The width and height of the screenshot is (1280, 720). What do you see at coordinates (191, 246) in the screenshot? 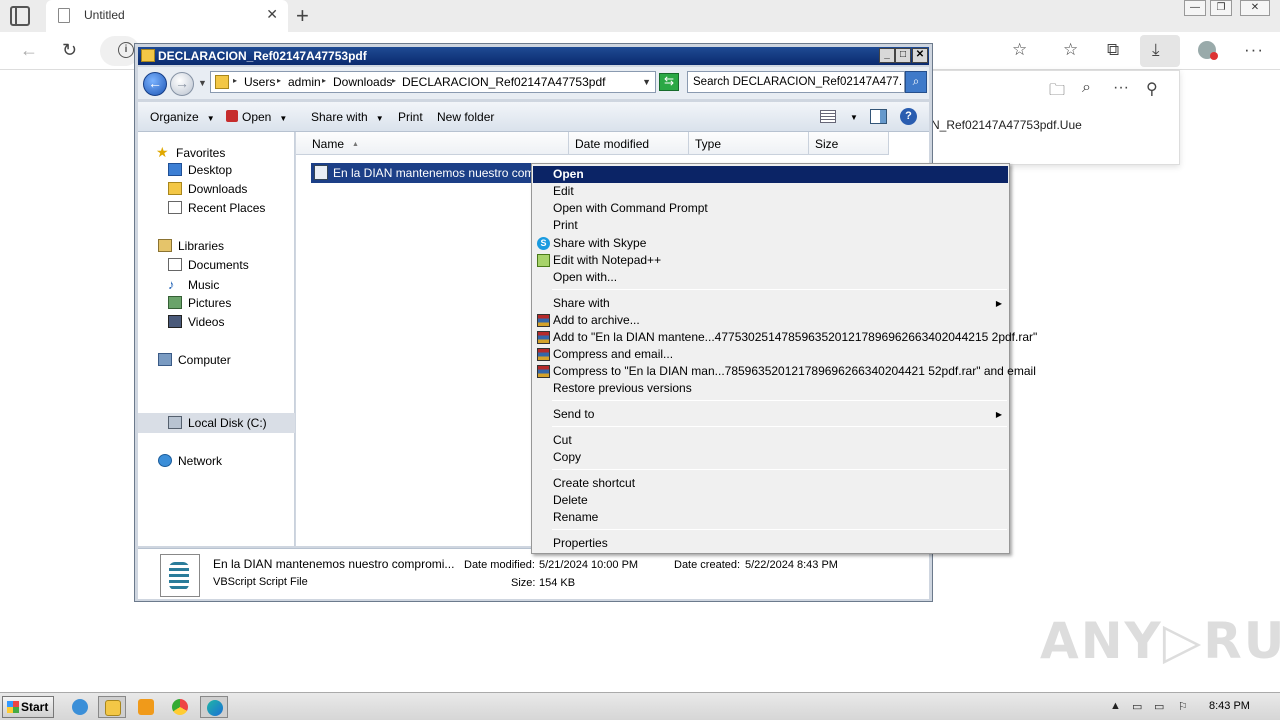
I see `nav-libraries: Libraries` at bounding box center [191, 246].